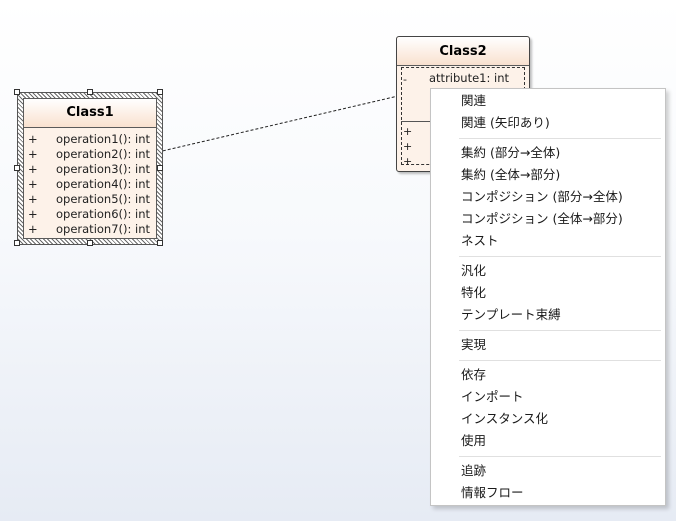 The image size is (676, 521). Describe the element at coordinates (405, 79) in the screenshot. I see `class2-attr-visibility: -` at that location.